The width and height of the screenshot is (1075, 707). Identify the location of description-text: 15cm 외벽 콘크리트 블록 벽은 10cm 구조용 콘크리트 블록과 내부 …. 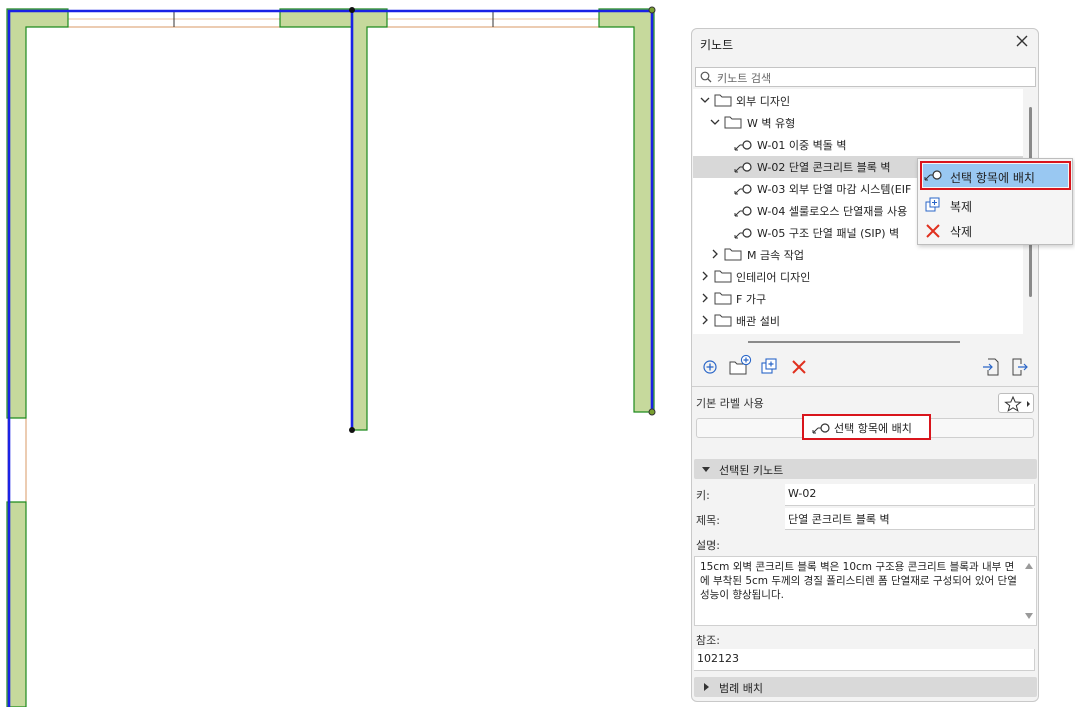
(858, 581).